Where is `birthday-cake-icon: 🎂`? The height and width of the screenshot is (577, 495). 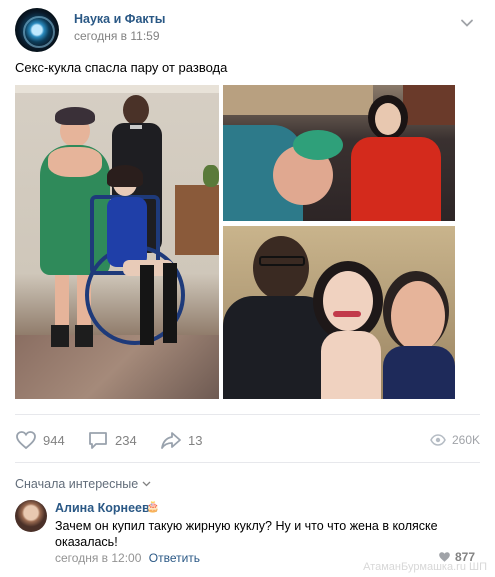
birthday-cake-icon: 🎂 is located at coordinates (153, 507).